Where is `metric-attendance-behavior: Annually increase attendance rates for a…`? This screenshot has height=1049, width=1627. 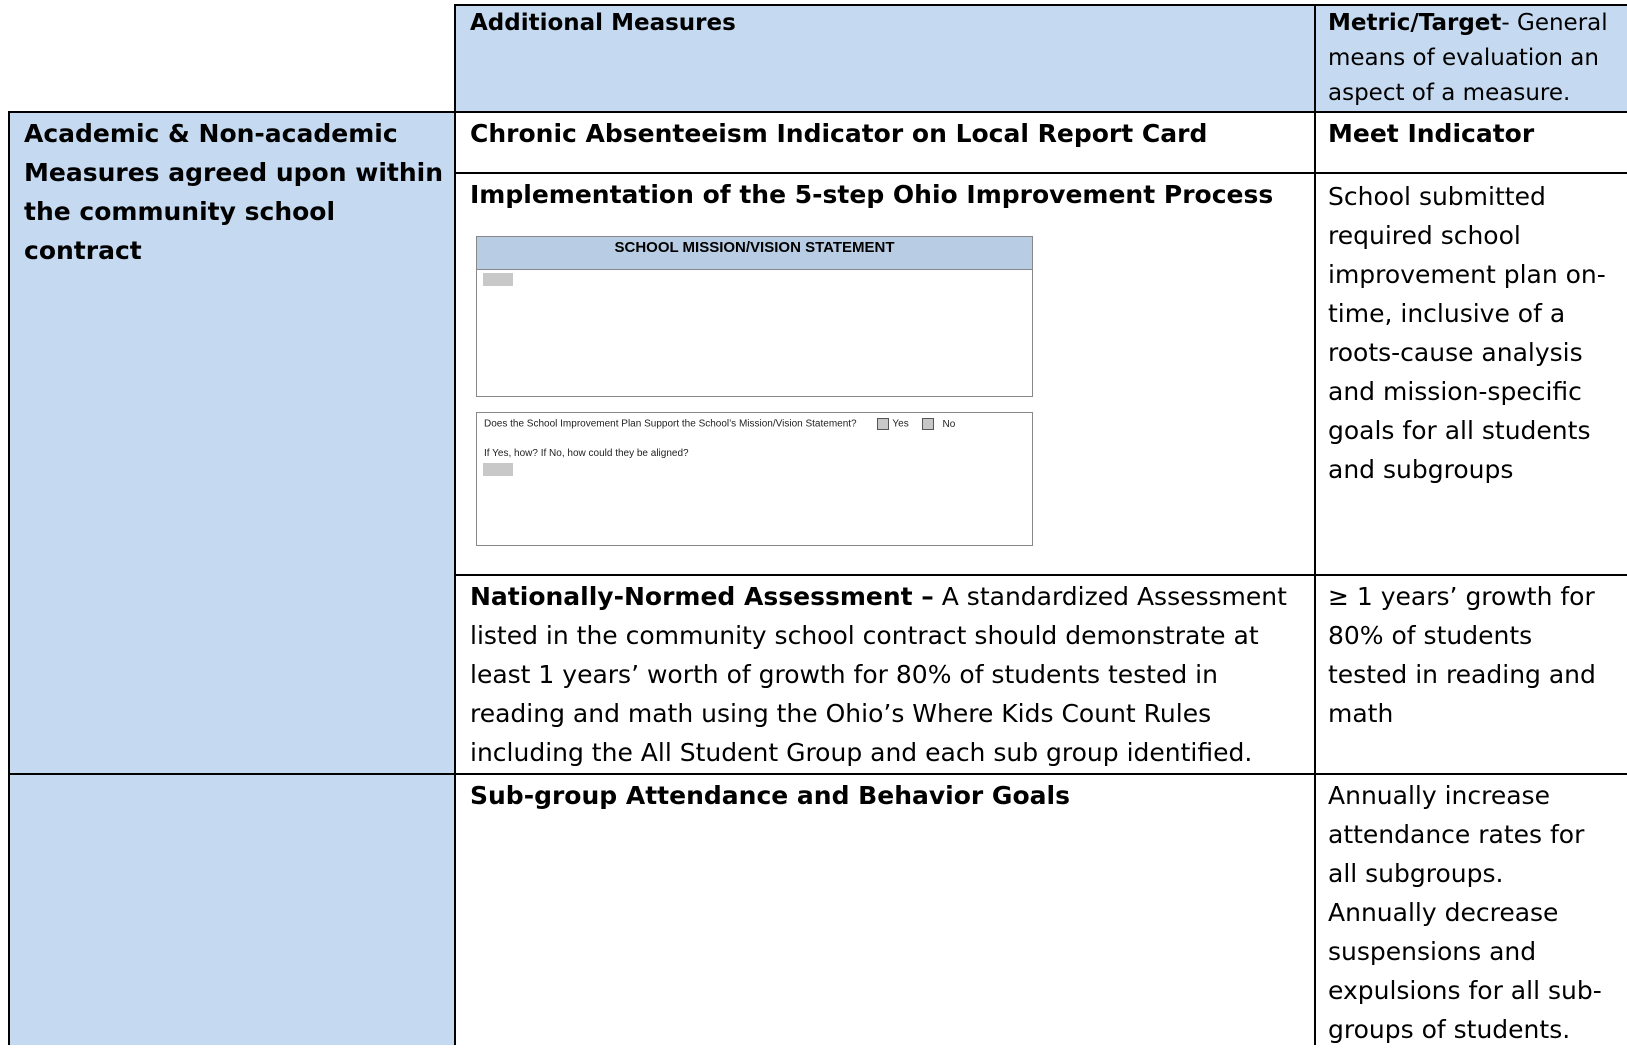
metric-attendance-behavior: Annually increase attendance rates for a… is located at coordinates (1465, 912).